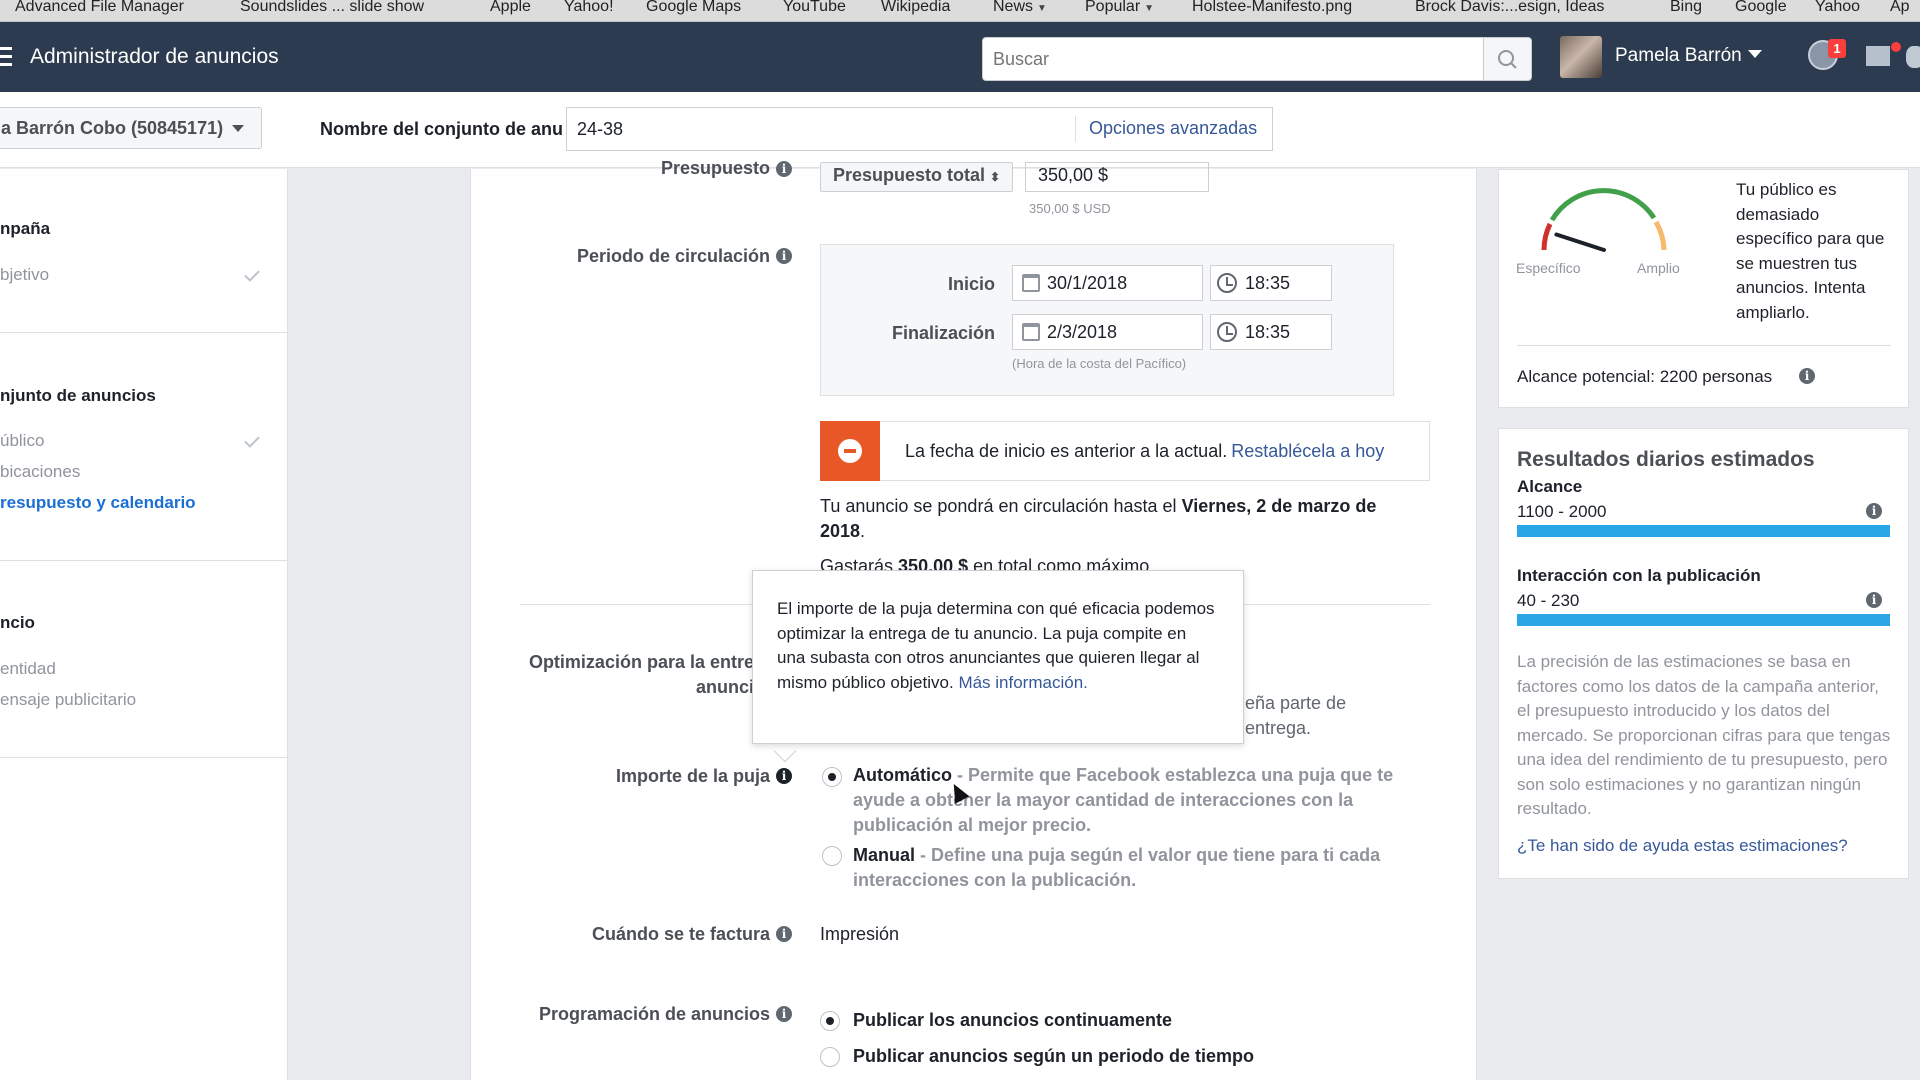 Image resolution: width=1920 pixels, height=1080 pixels. I want to click on run-continuously-radio, so click(830, 1021).